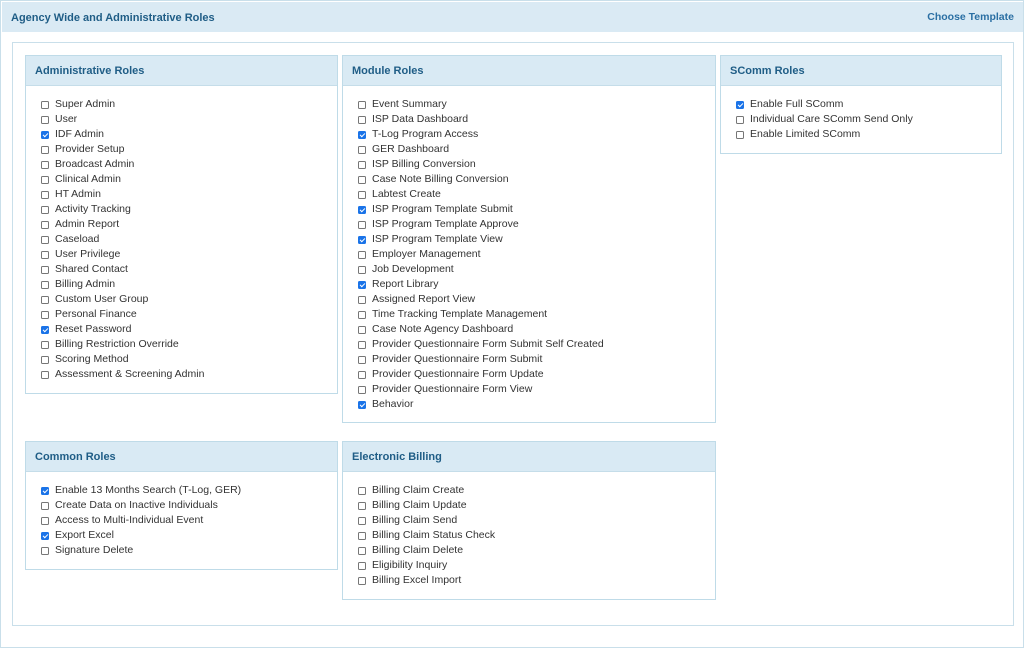 The height and width of the screenshot is (648, 1024). Describe the element at coordinates (189, 164) in the screenshot. I see `role-option: Broadcast Admin` at that location.